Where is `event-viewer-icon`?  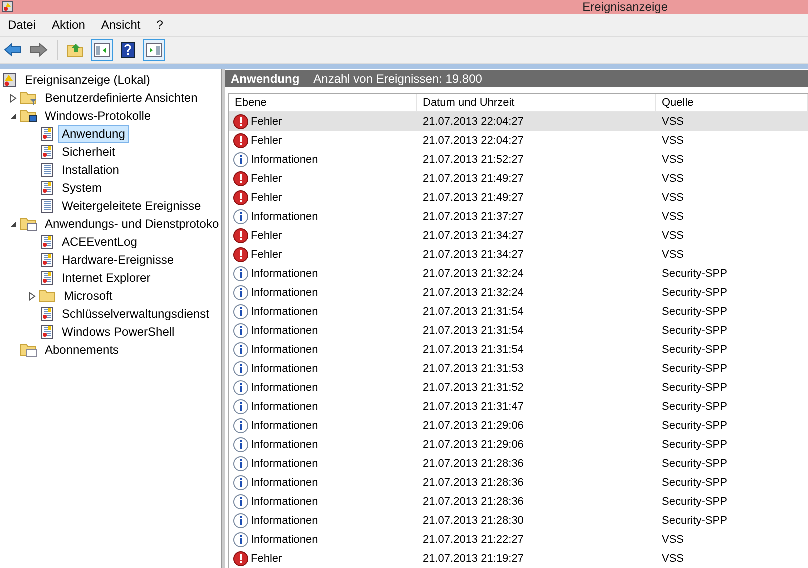
event-viewer-icon is located at coordinates (10, 80).